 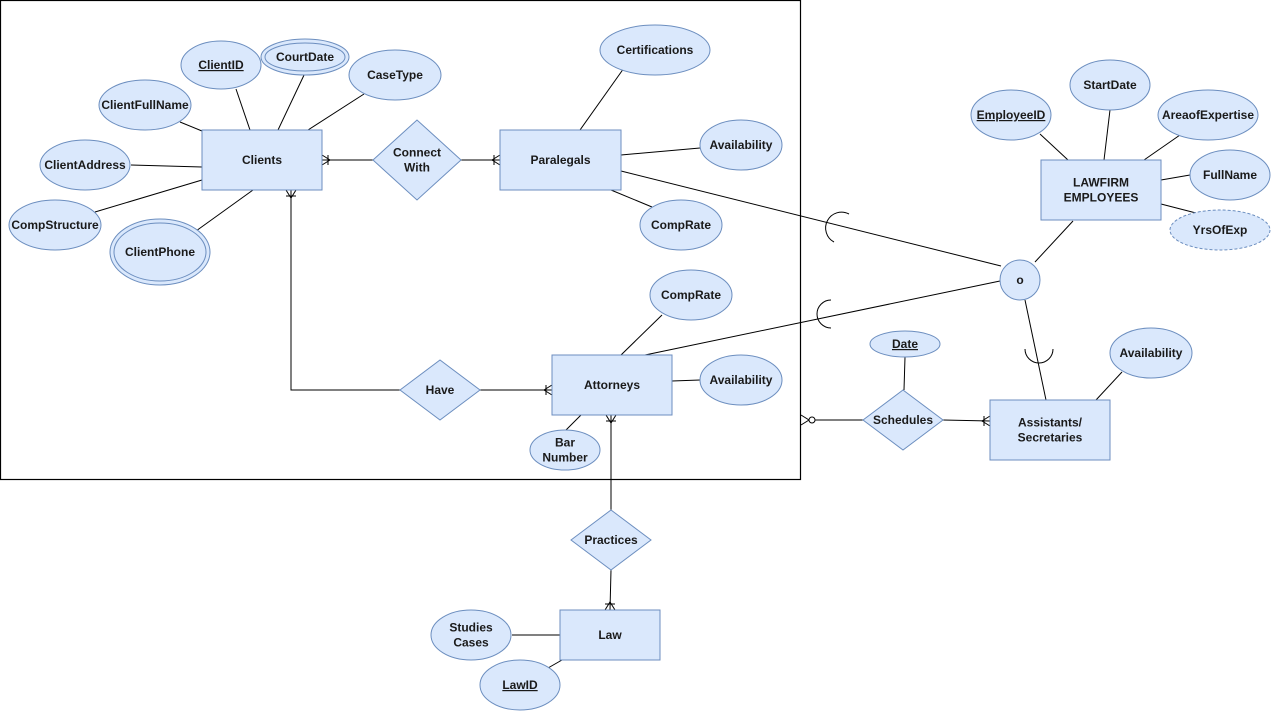 I want to click on specialization-overlap: o, so click(x=1020, y=280).